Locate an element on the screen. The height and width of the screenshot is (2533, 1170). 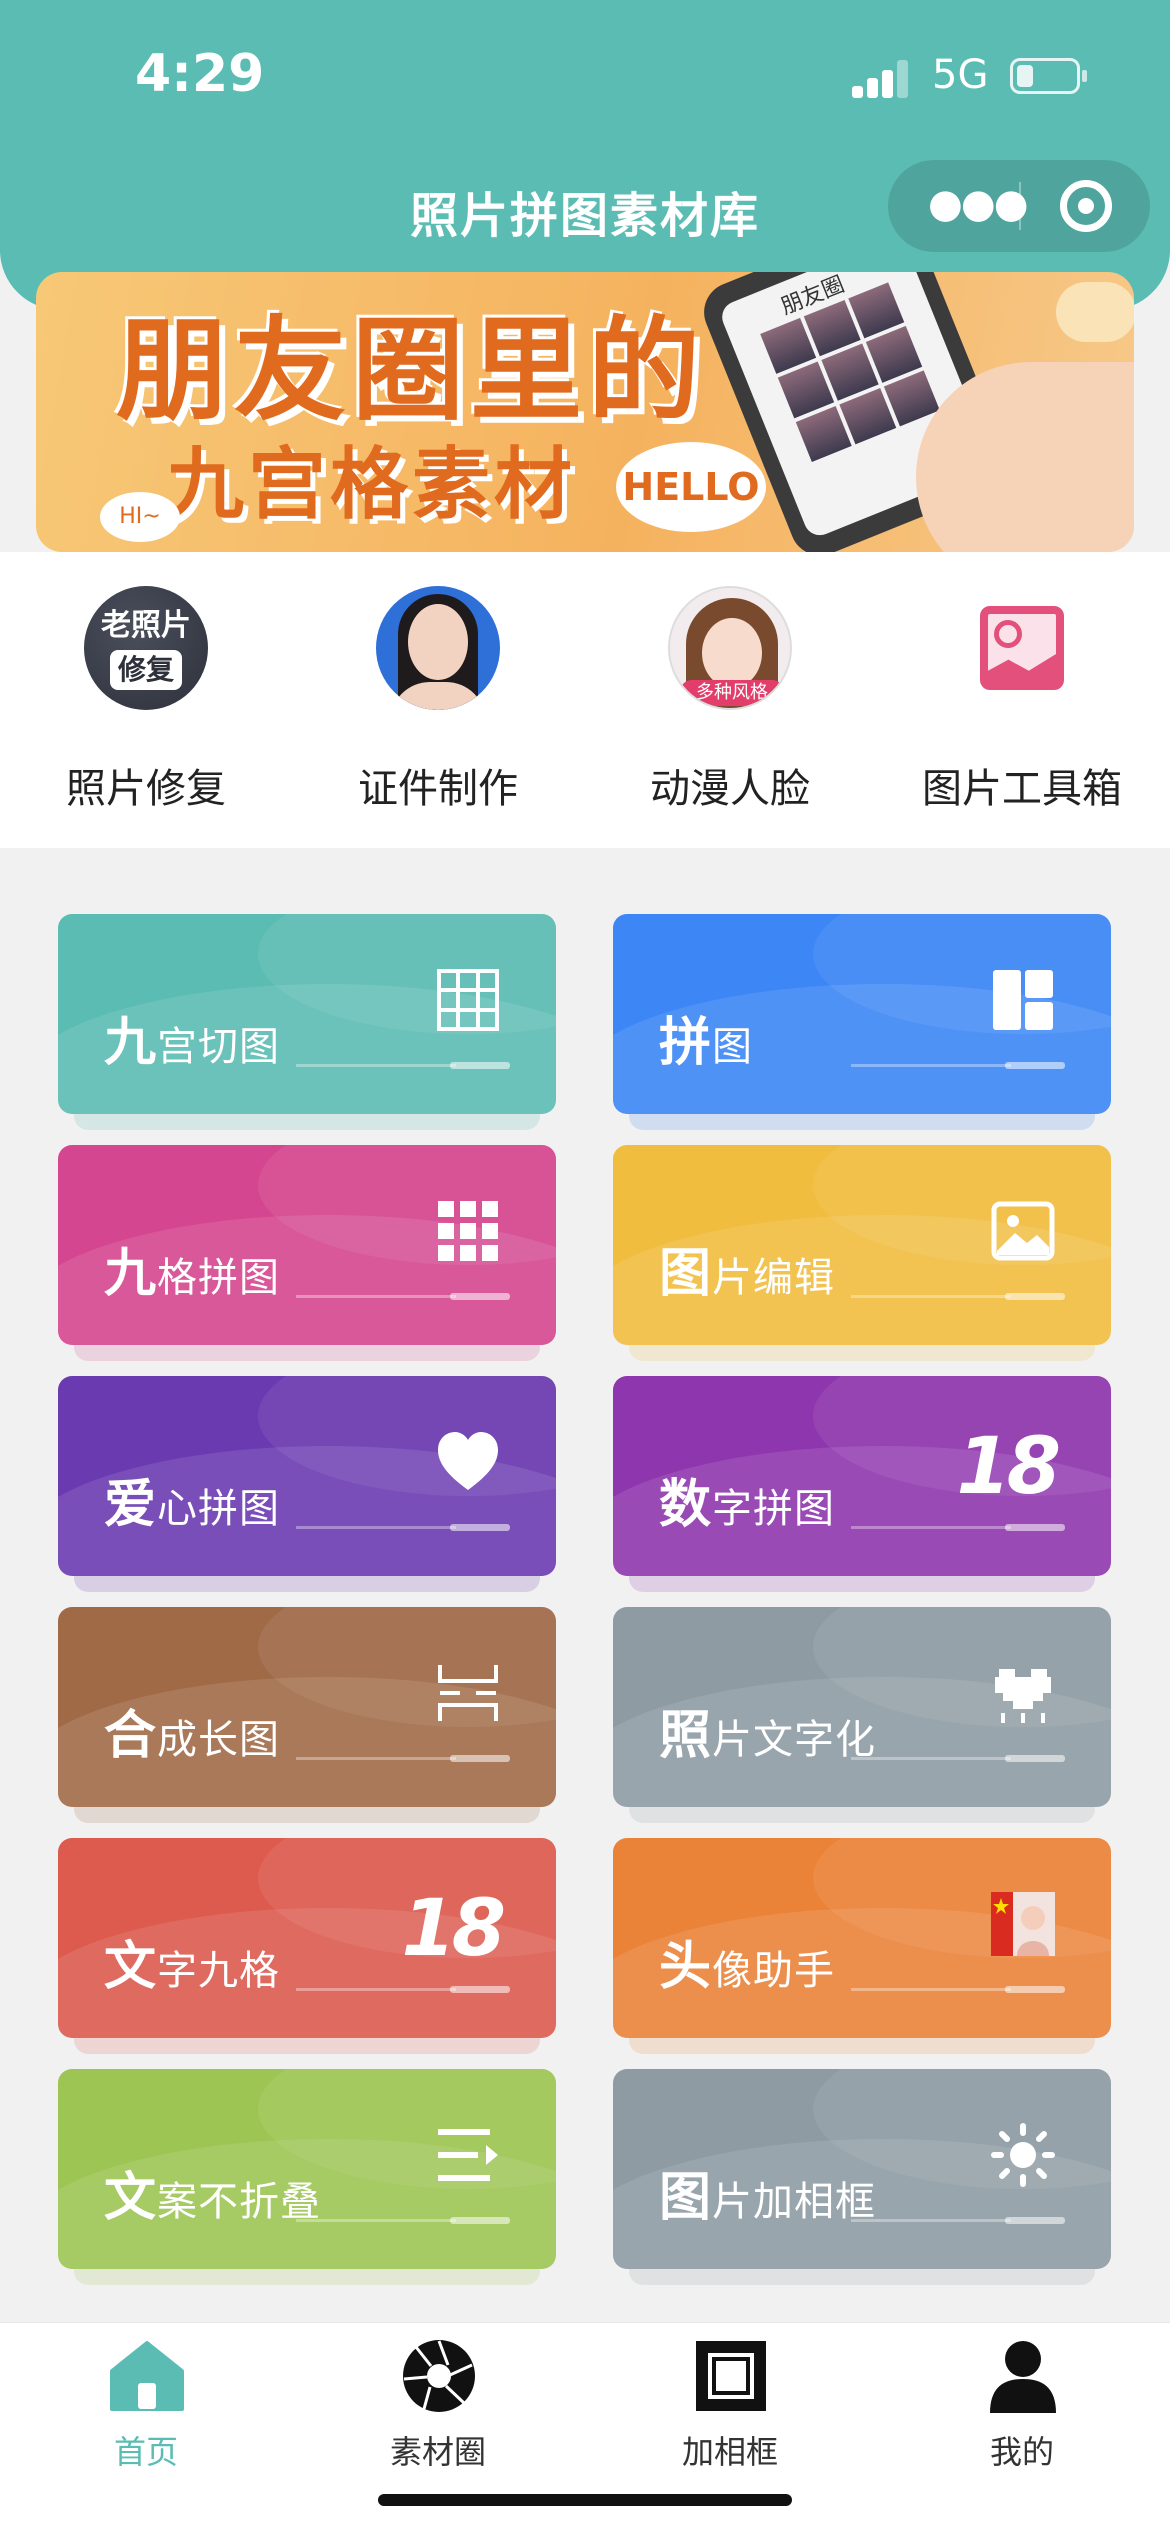
anime-style-tag: 多种风格 is located at coordinates (732, 693).